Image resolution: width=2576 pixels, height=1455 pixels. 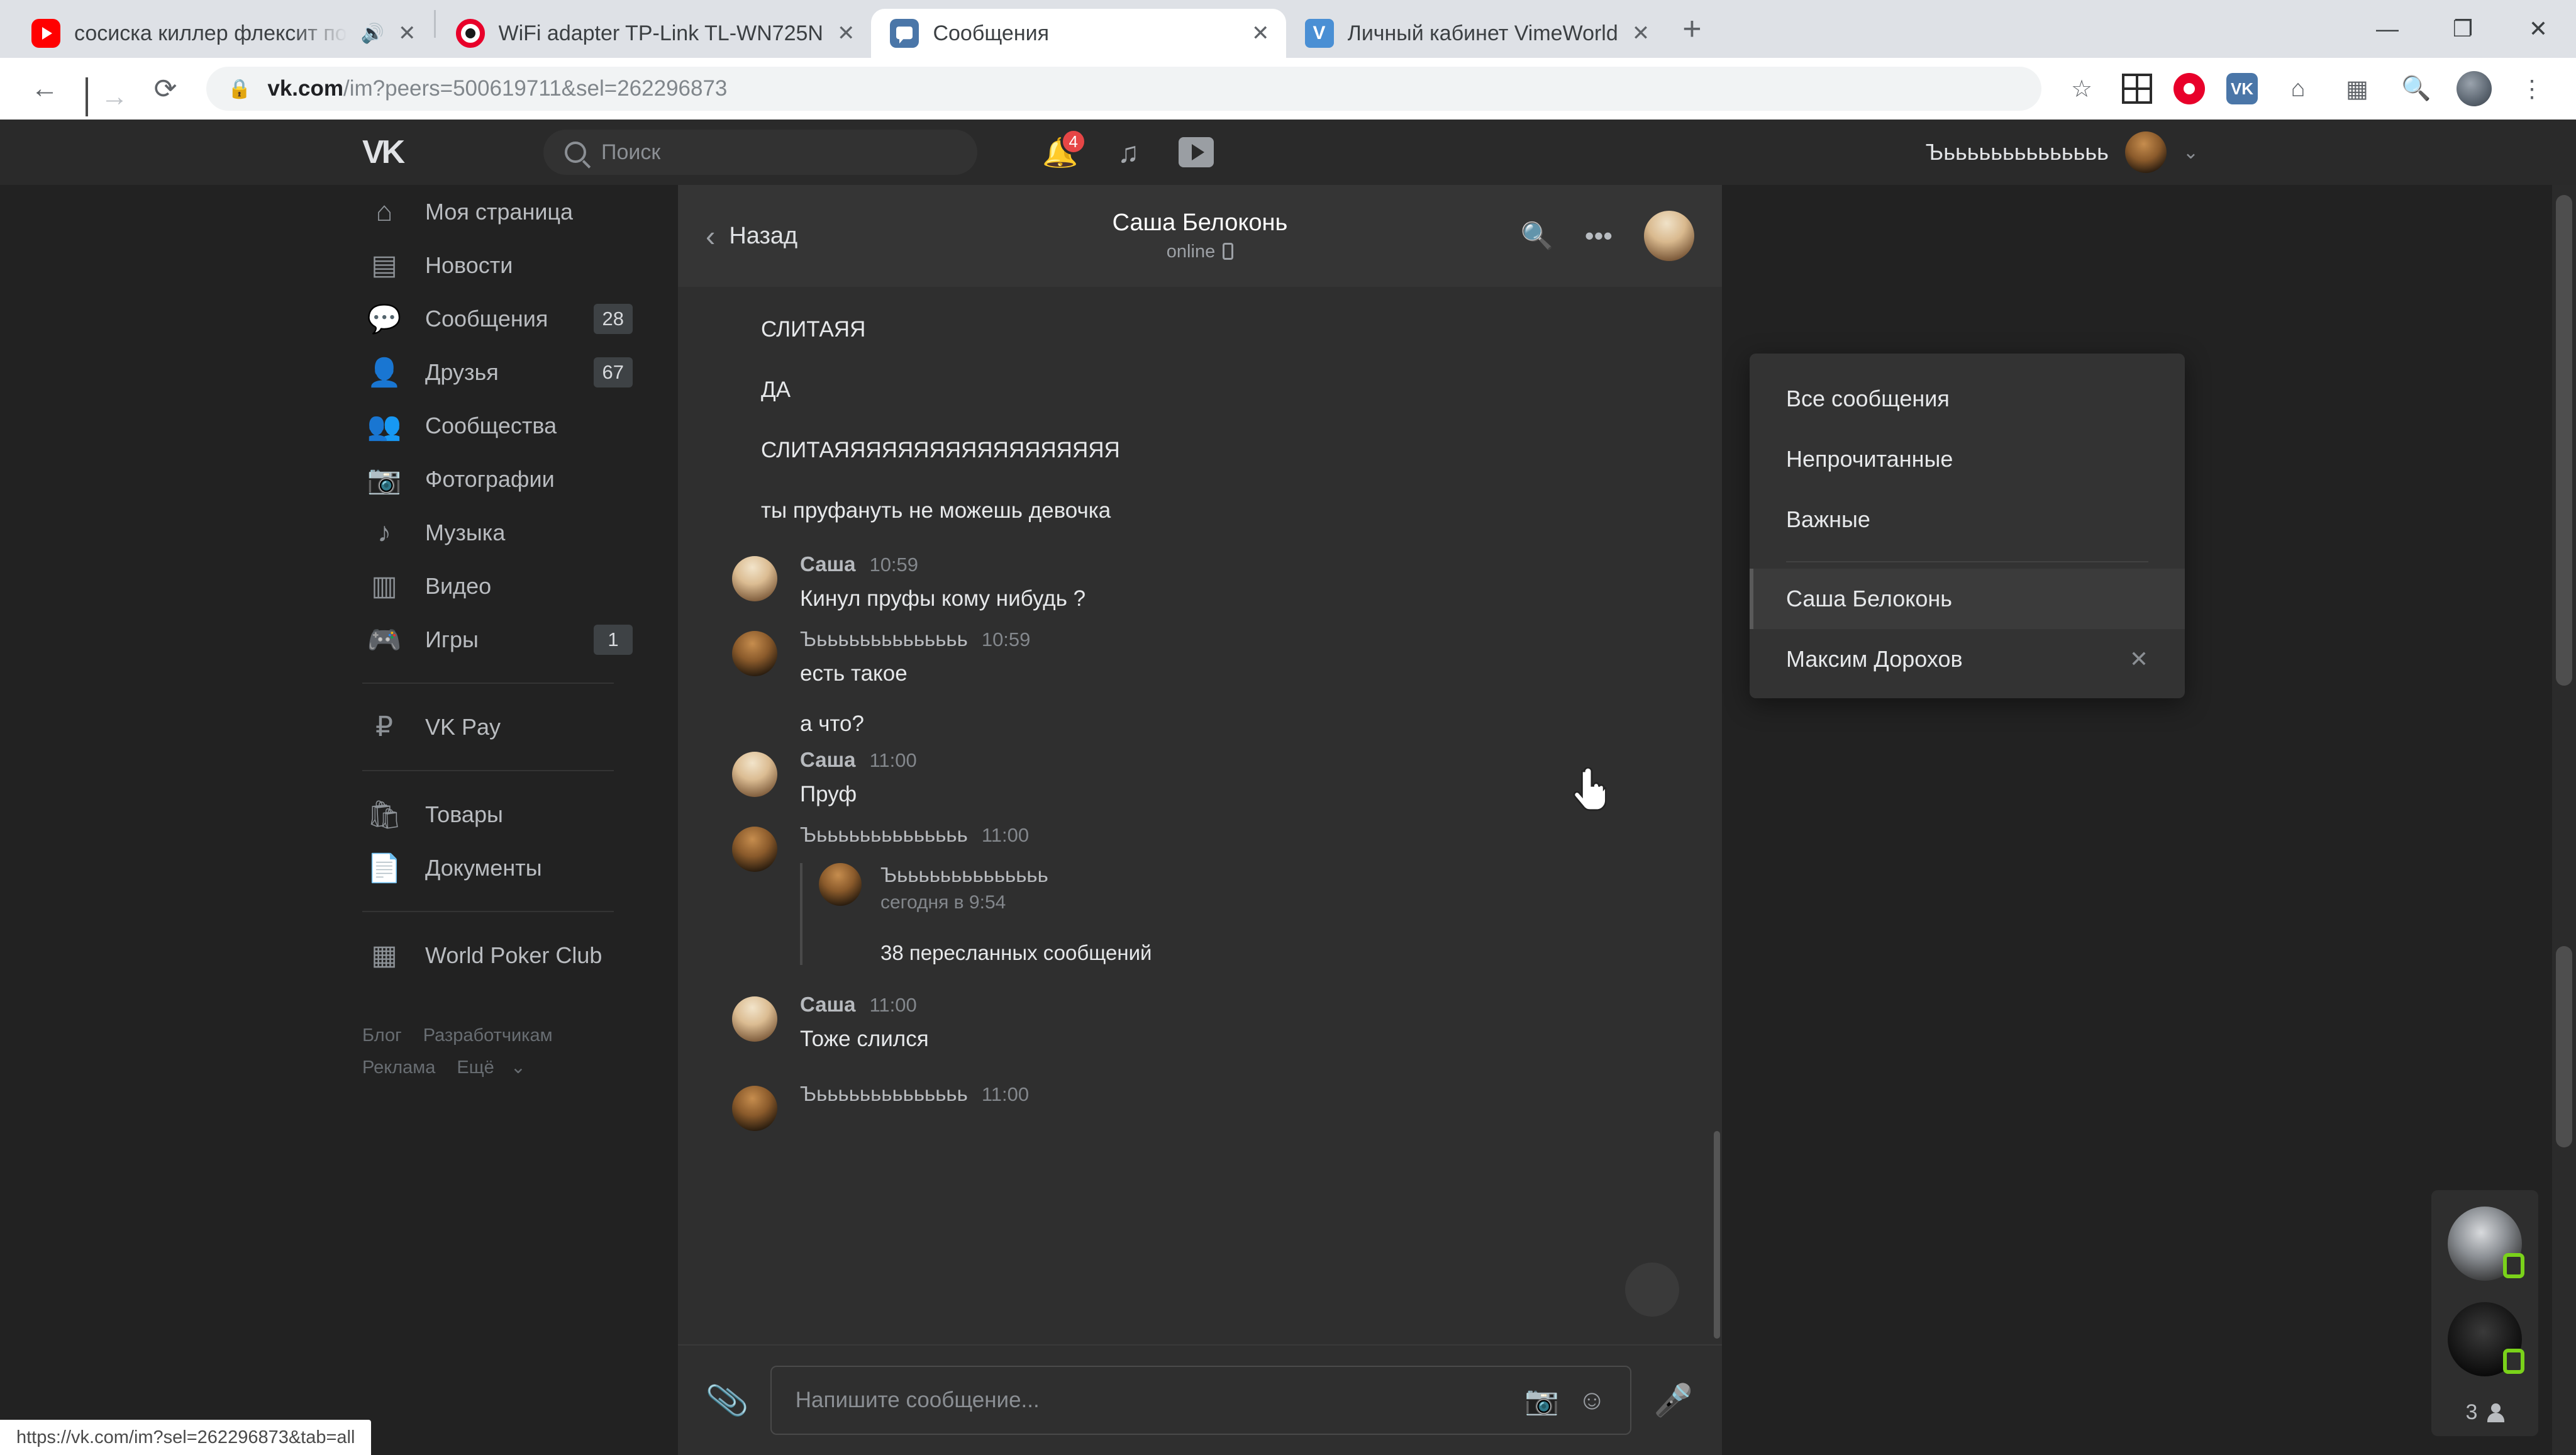 I want to click on browser-tab: V Личный кабинет VimeWorld ✕, so click(x=1476, y=33).